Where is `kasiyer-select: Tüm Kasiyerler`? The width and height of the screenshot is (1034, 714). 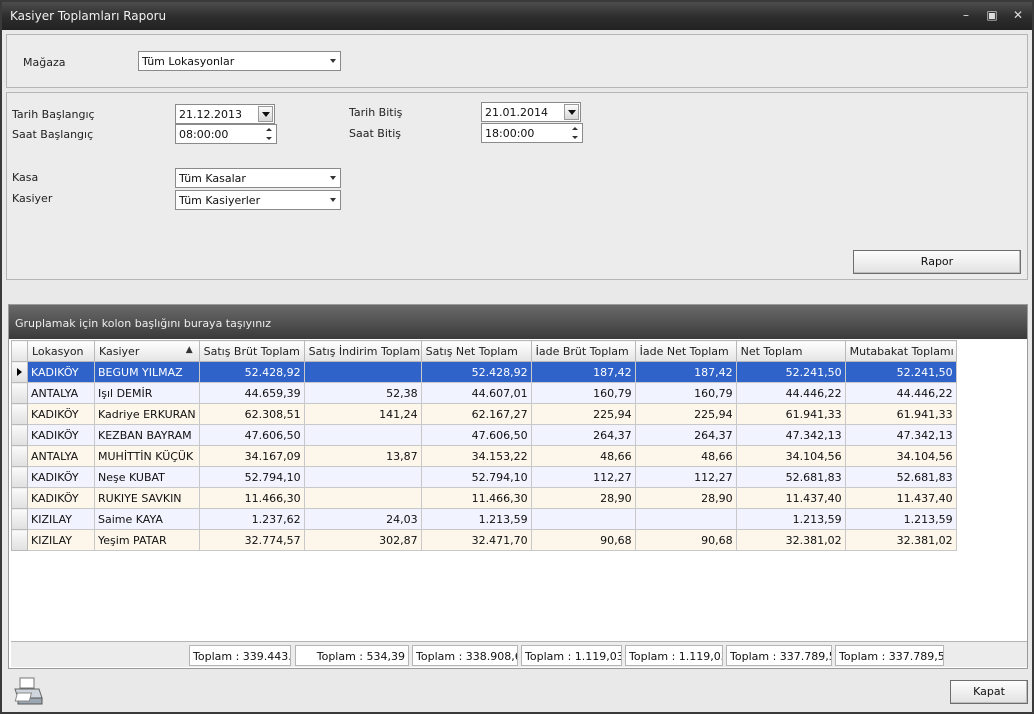
kasiyer-select: Tüm Kasiyerler is located at coordinates (258, 200).